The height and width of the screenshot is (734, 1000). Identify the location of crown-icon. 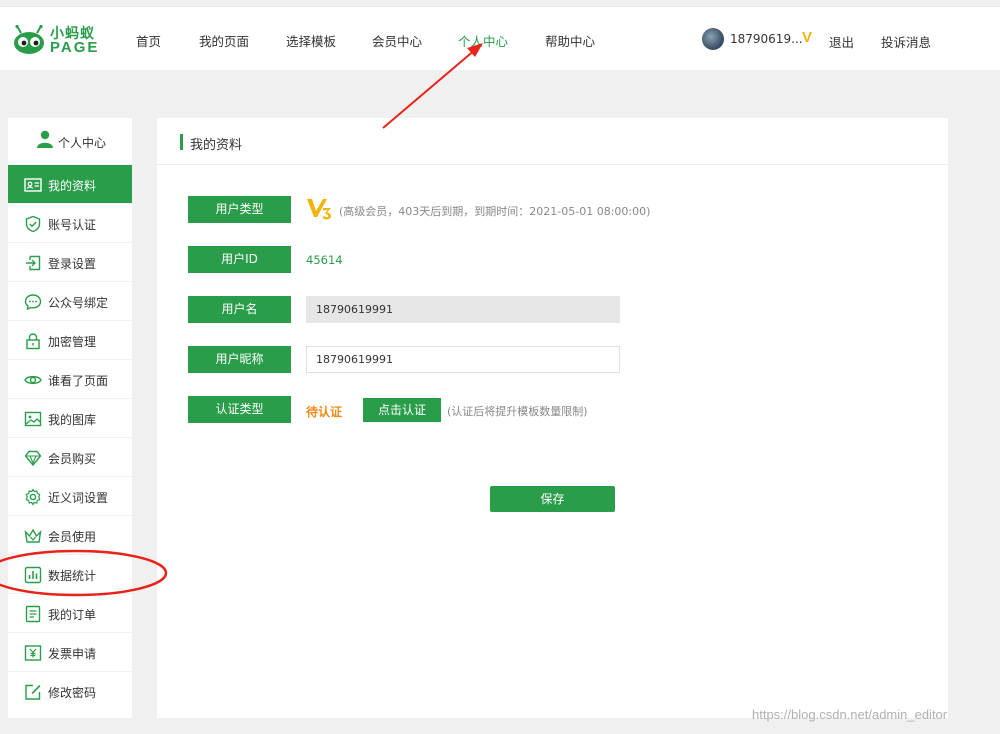
(33, 535).